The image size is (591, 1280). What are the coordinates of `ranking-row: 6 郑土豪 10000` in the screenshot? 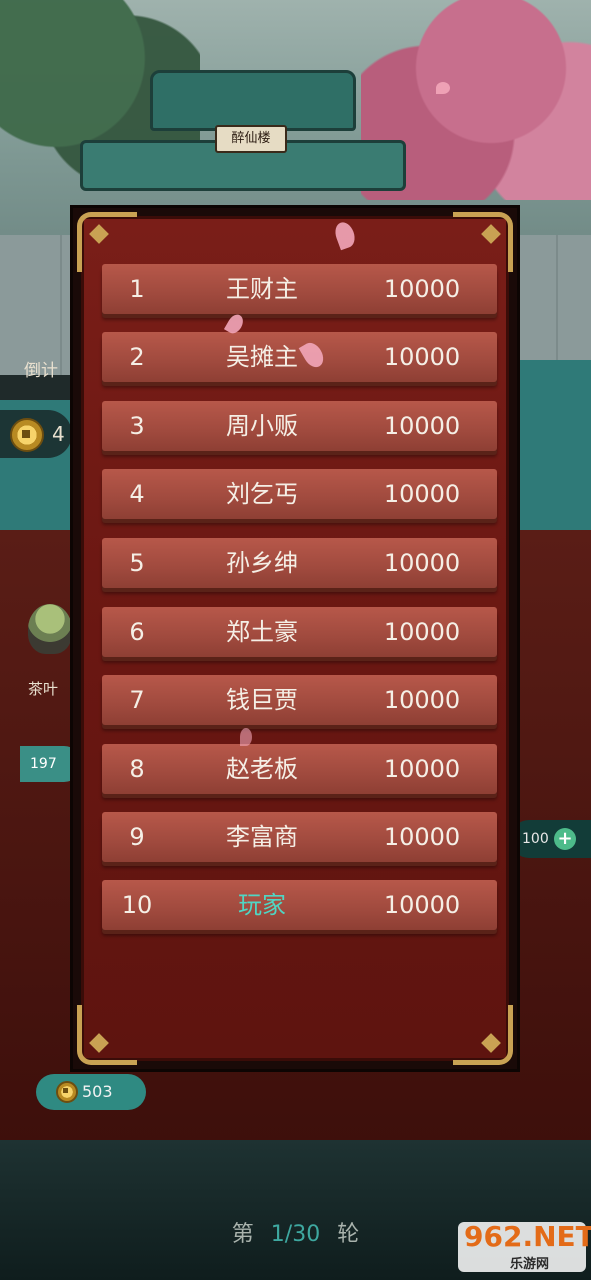 It's located at (299, 632).